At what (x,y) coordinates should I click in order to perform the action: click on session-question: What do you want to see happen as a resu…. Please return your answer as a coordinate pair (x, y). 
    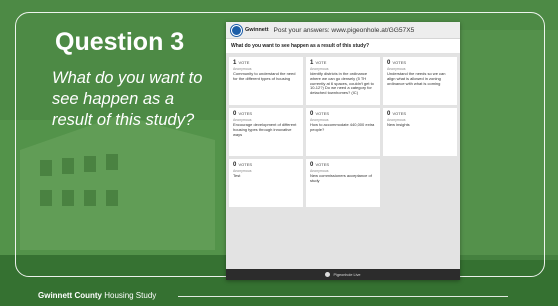
    Looking at the image, I should click on (343, 46).